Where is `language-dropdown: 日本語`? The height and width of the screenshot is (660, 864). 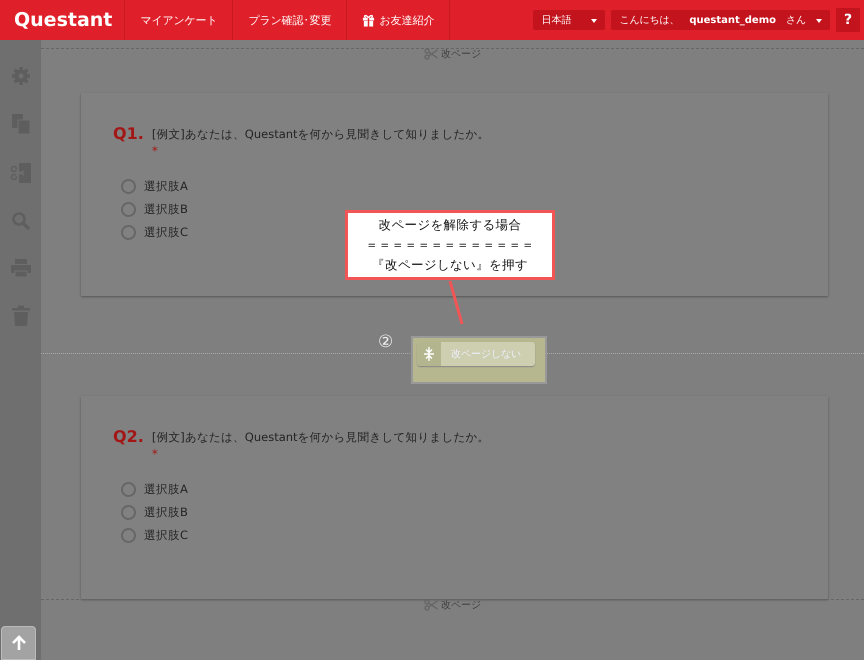
language-dropdown: 日本語 is located at coordinates (569, 20).